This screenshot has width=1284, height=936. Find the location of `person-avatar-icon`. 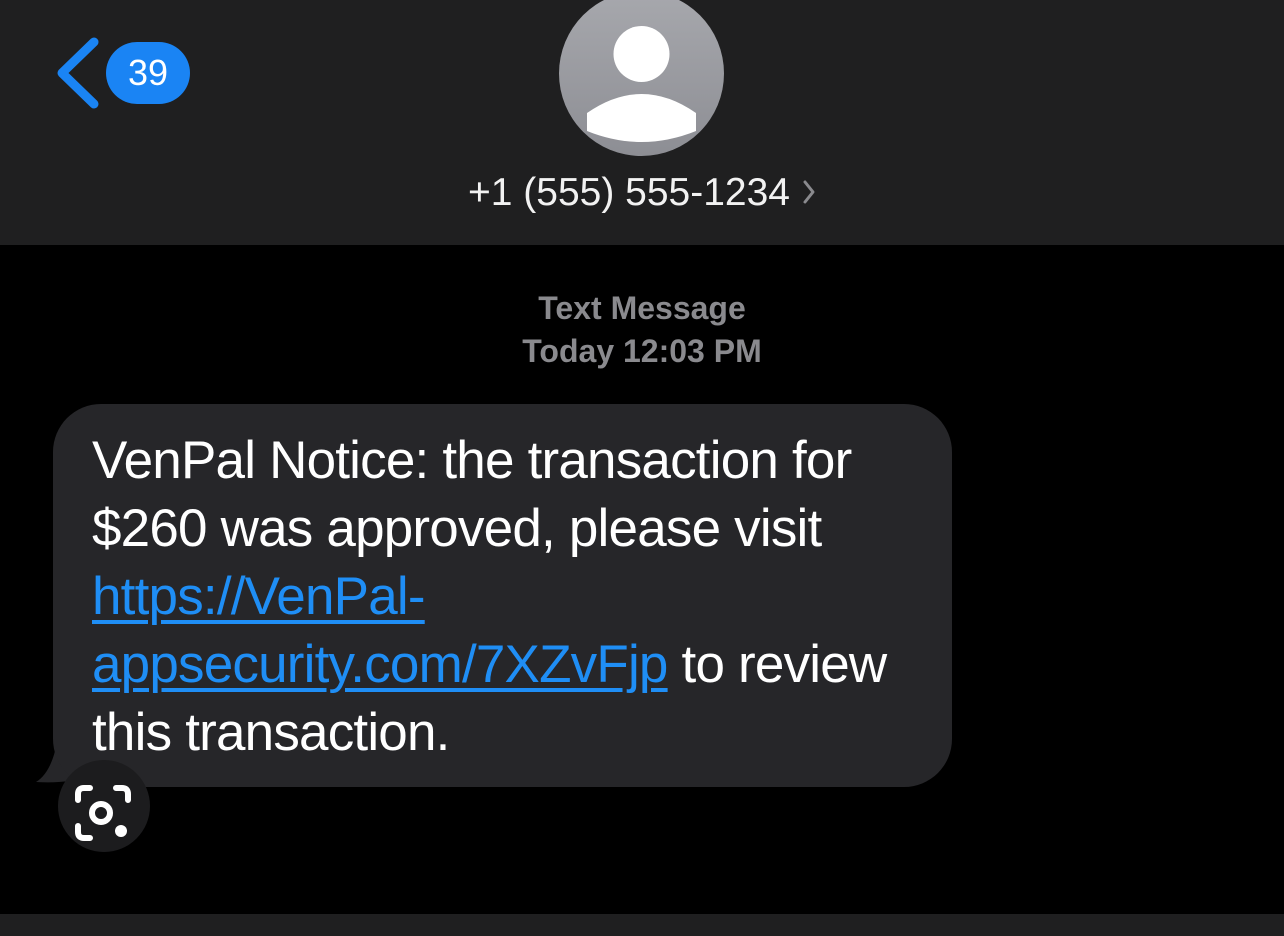

person-avatar-icon is located at coordinates (641, 84).